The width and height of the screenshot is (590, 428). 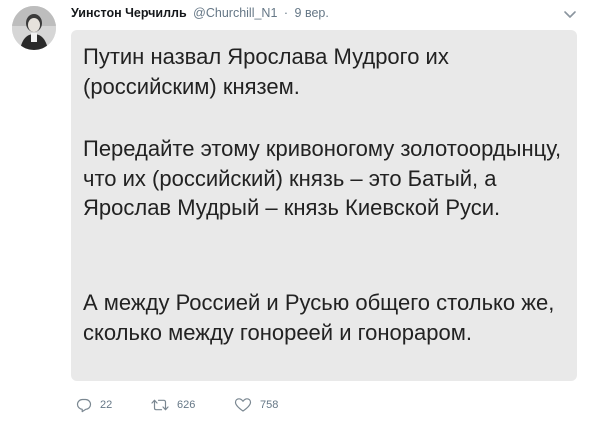 I want to click on heart-icon, so click(x=243, y=405).